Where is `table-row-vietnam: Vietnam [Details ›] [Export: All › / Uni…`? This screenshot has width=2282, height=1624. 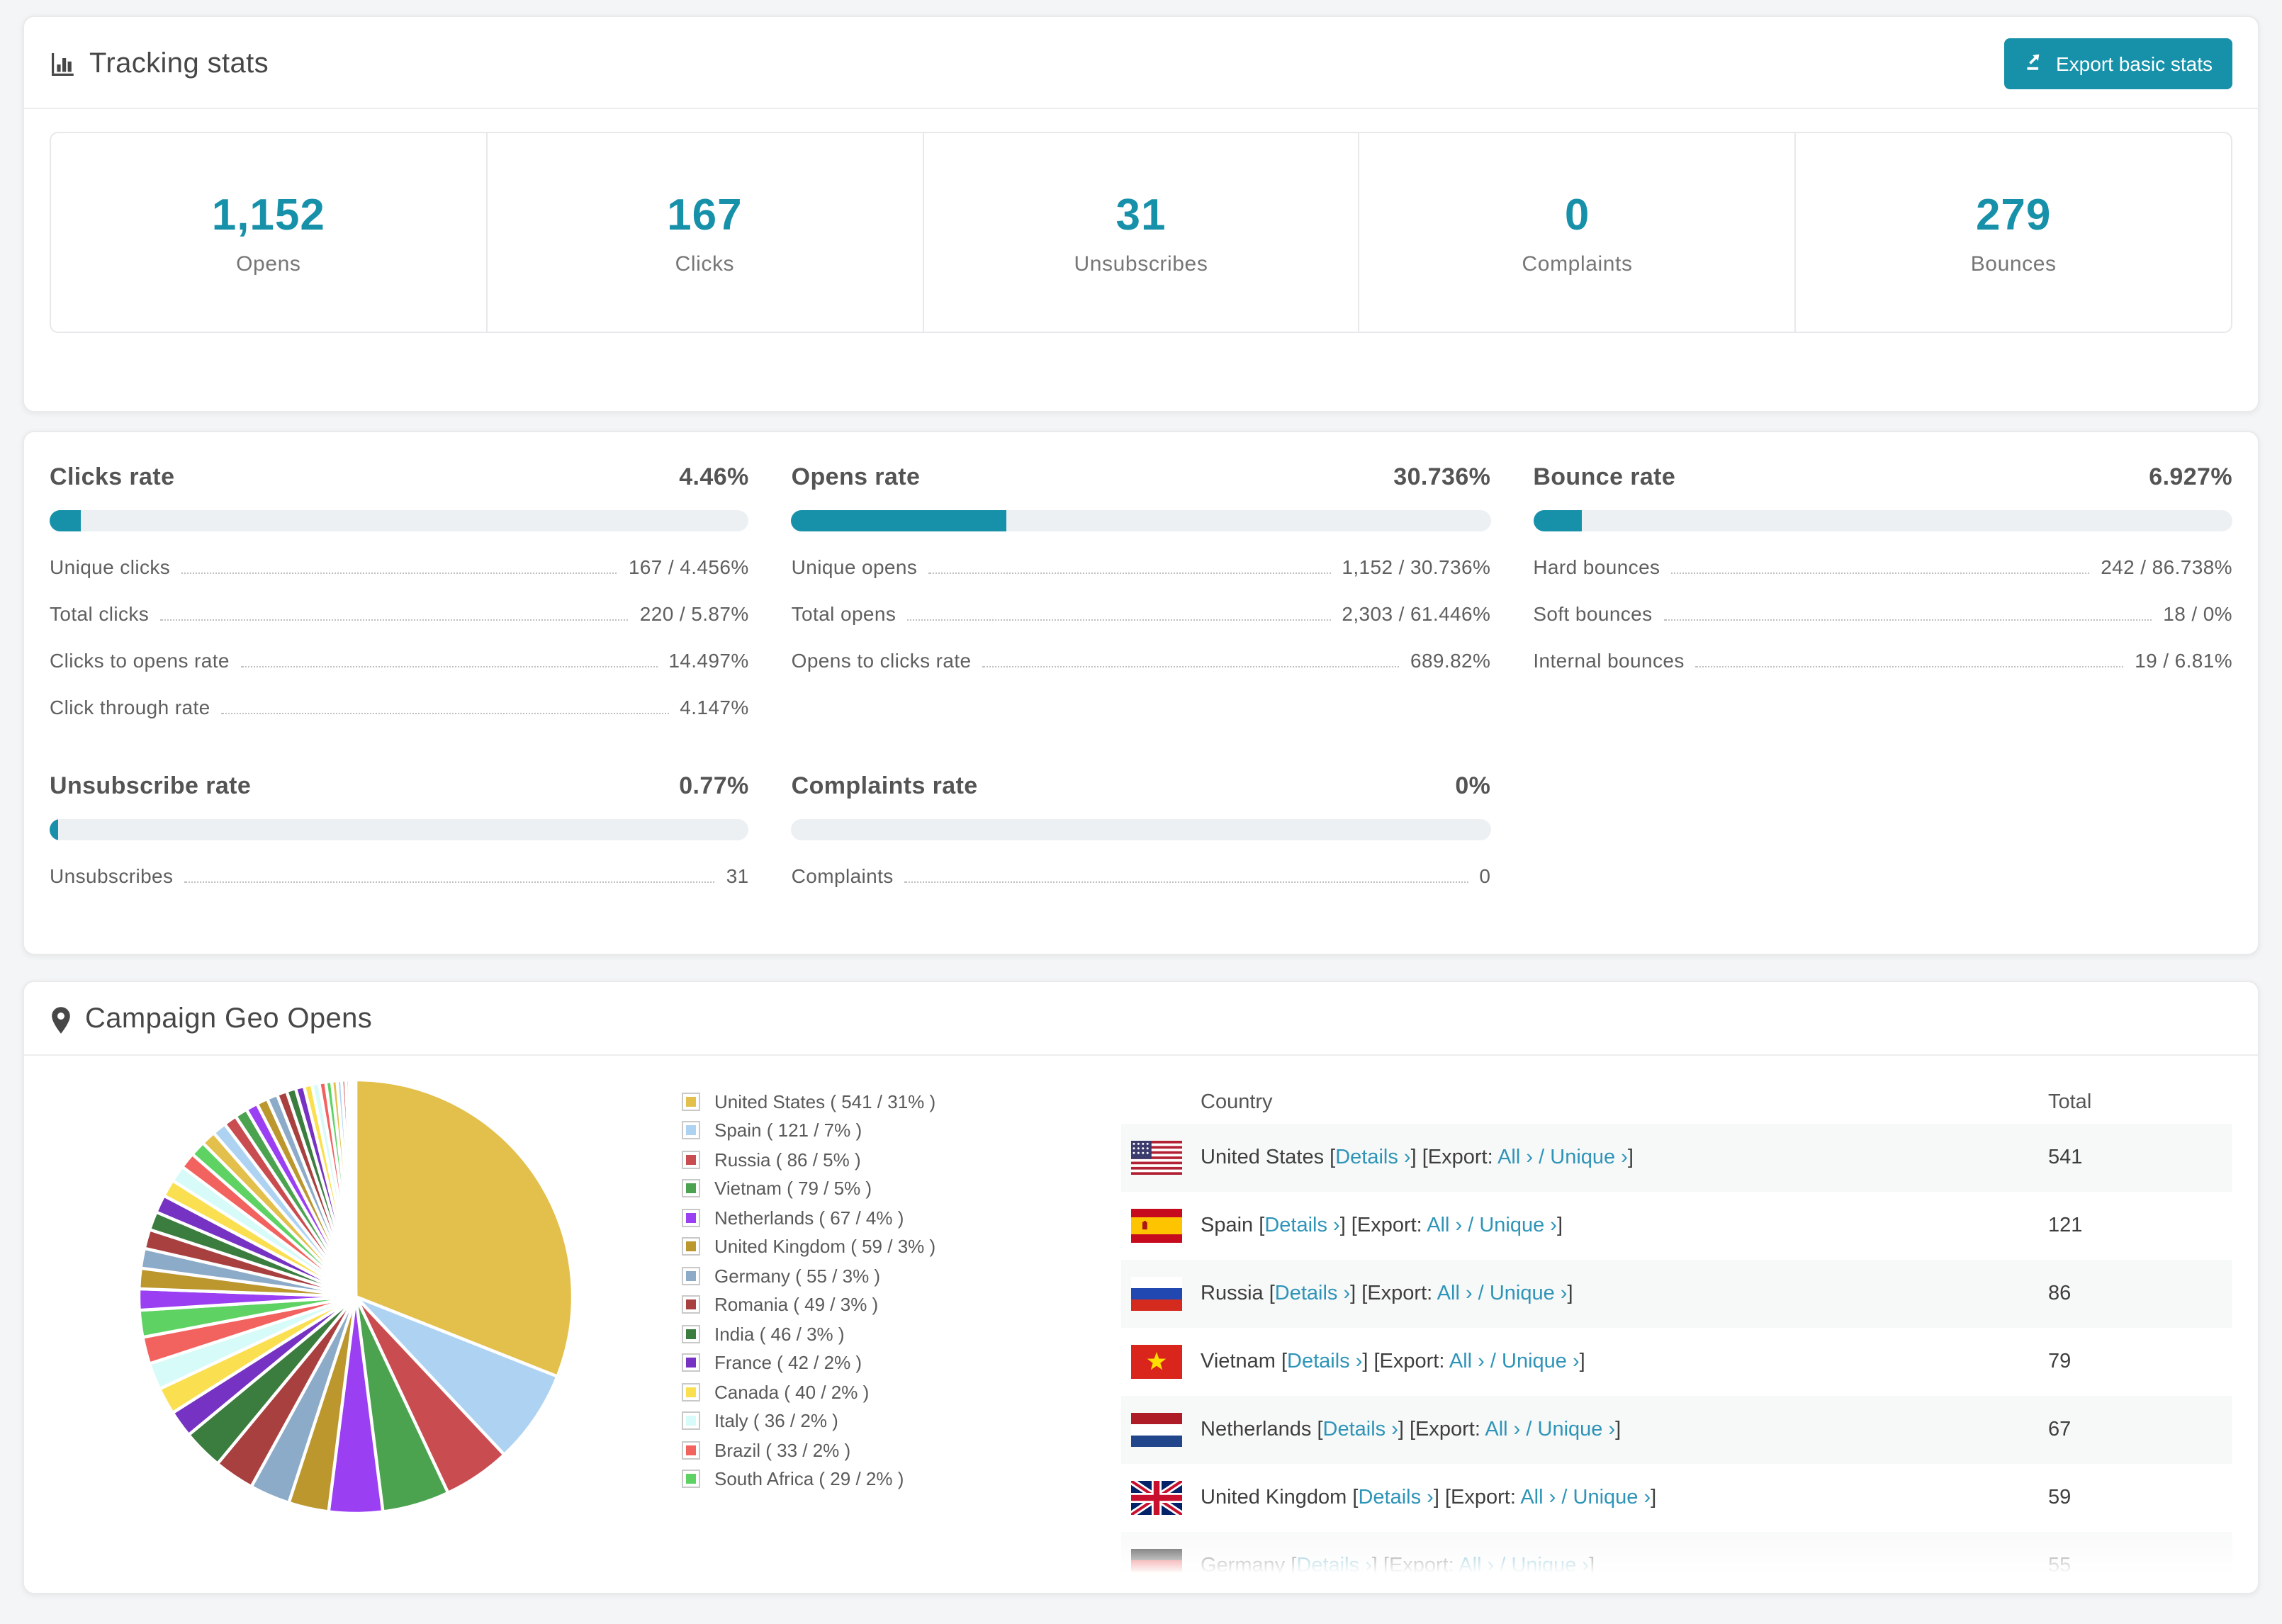
table-row-vietnam: Vietnam [Details ›] [Export: All › / Uni… is located at coordinates (1676, 1362).